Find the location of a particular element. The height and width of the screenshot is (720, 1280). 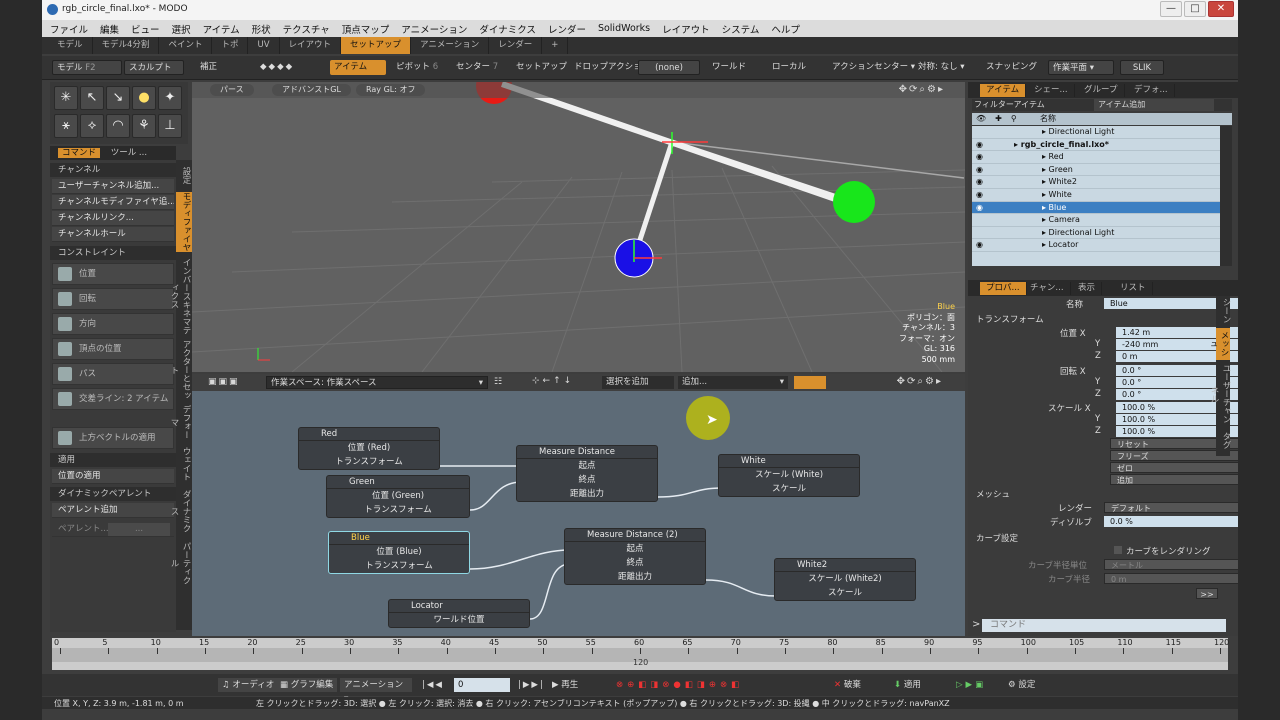

node-green-title: Green is located at coordinates (398, 482).